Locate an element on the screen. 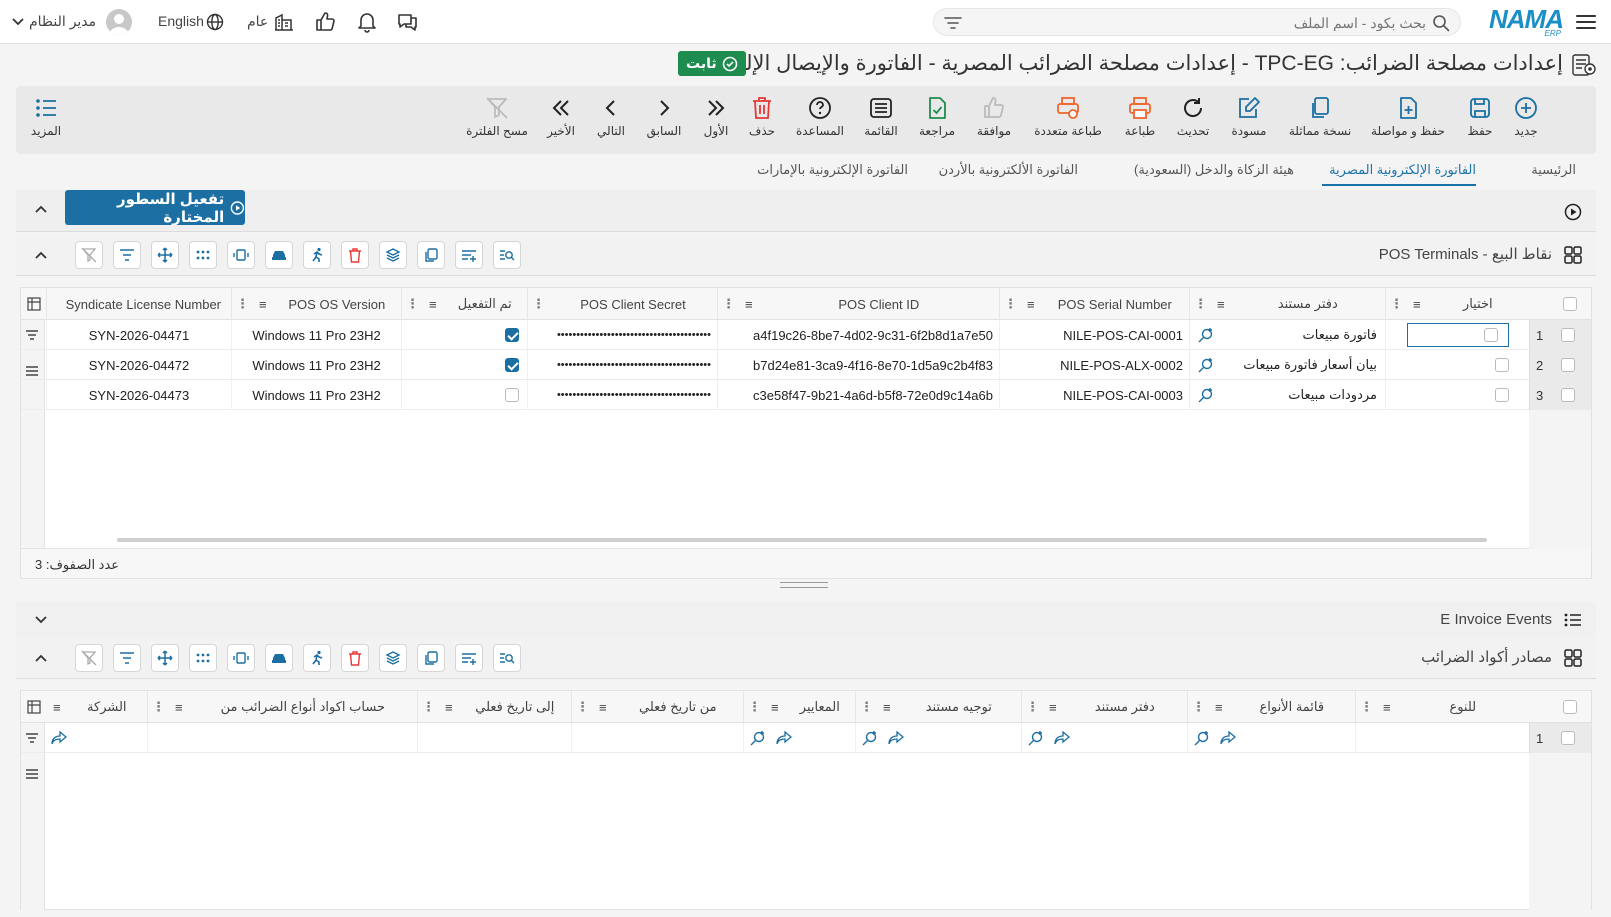 This screenshot has width=1611, height=917. header-for-type: ⋮ ≡ للنوع is located at coordinates (1442, 707).